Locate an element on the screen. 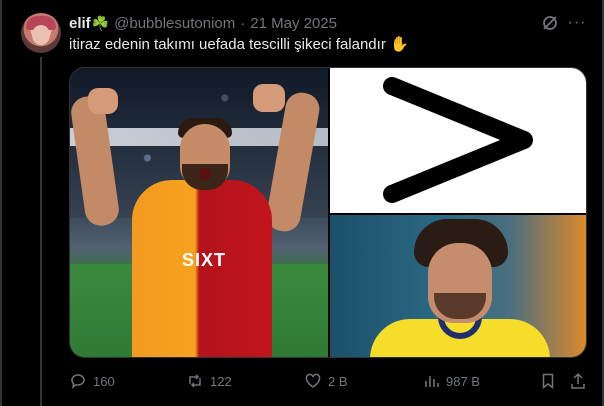 This screenshot has width=604, height=406. reply-count: 160 is located at coordinates (104, 381).